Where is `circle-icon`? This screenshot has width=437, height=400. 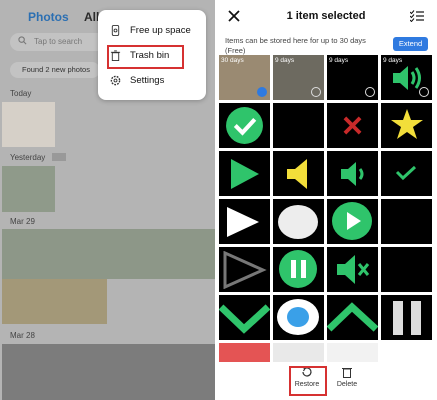 circle-icon is located at coordinates (298, 222).